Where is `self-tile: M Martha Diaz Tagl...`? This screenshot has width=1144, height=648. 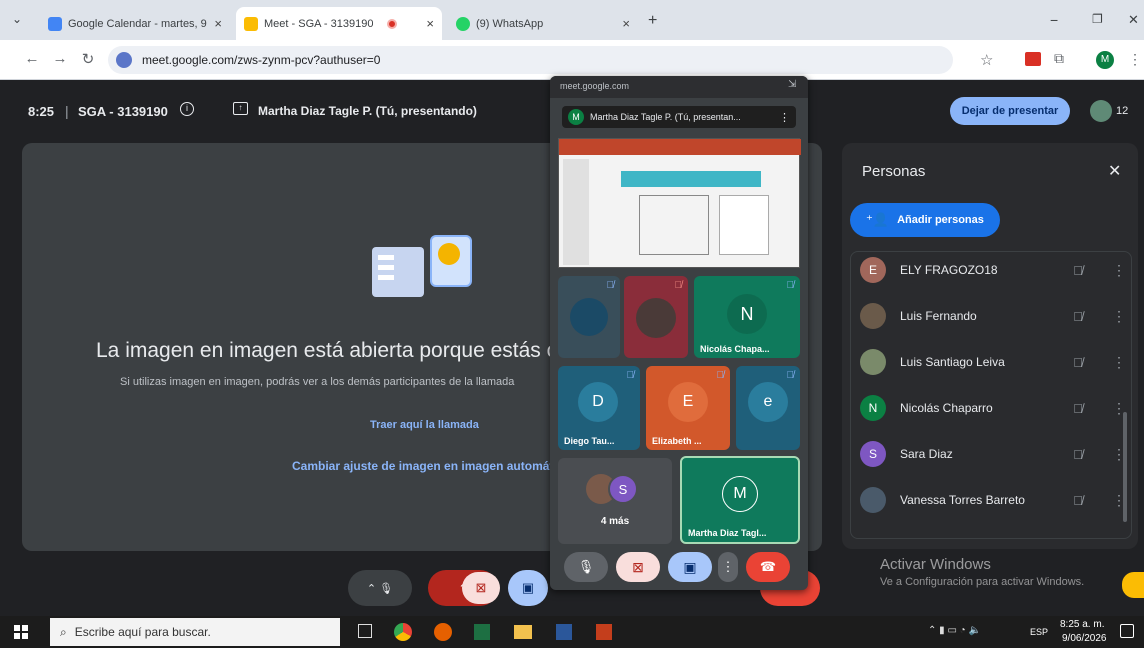 self-tile: M Martha Diaz Tagl... is located at coordinates (740, 500).